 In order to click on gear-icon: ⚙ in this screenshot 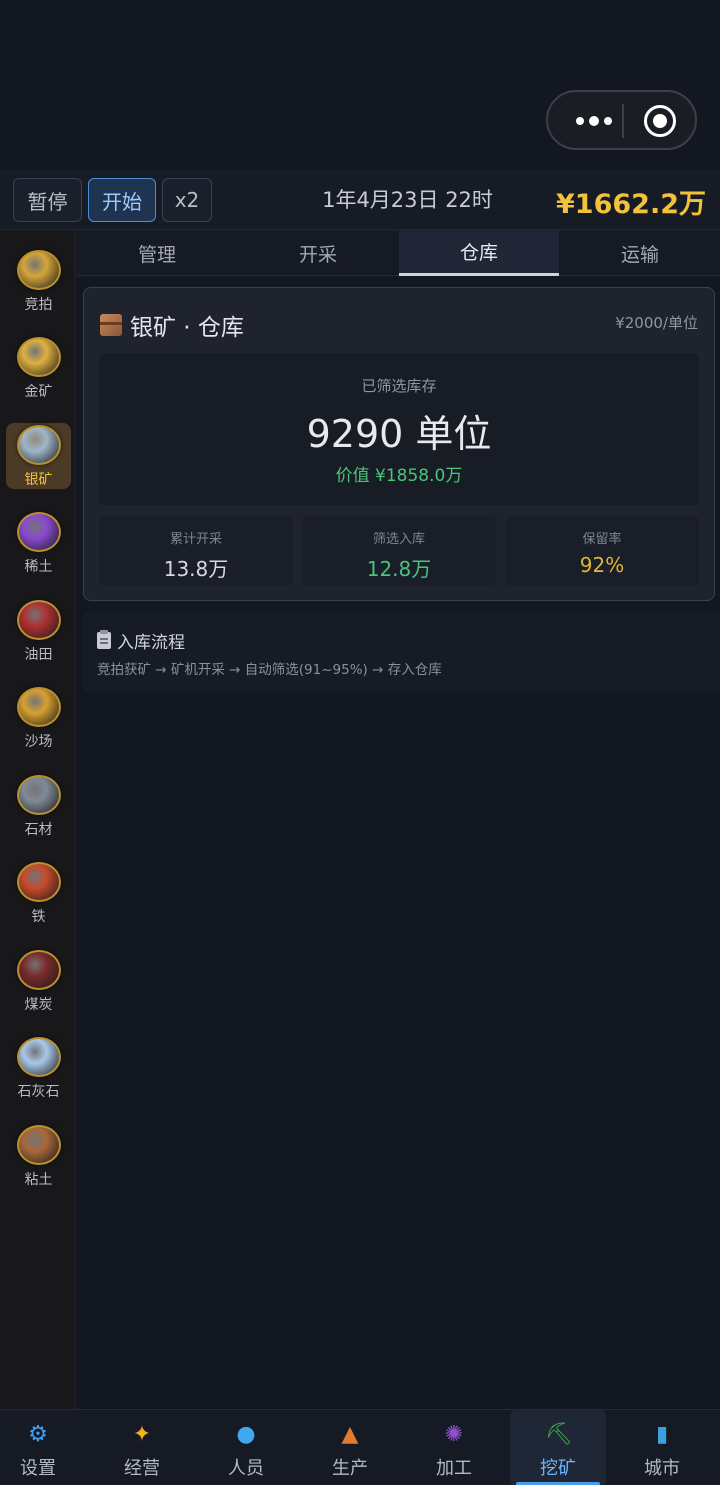, I will do `click(38, 1434)`.